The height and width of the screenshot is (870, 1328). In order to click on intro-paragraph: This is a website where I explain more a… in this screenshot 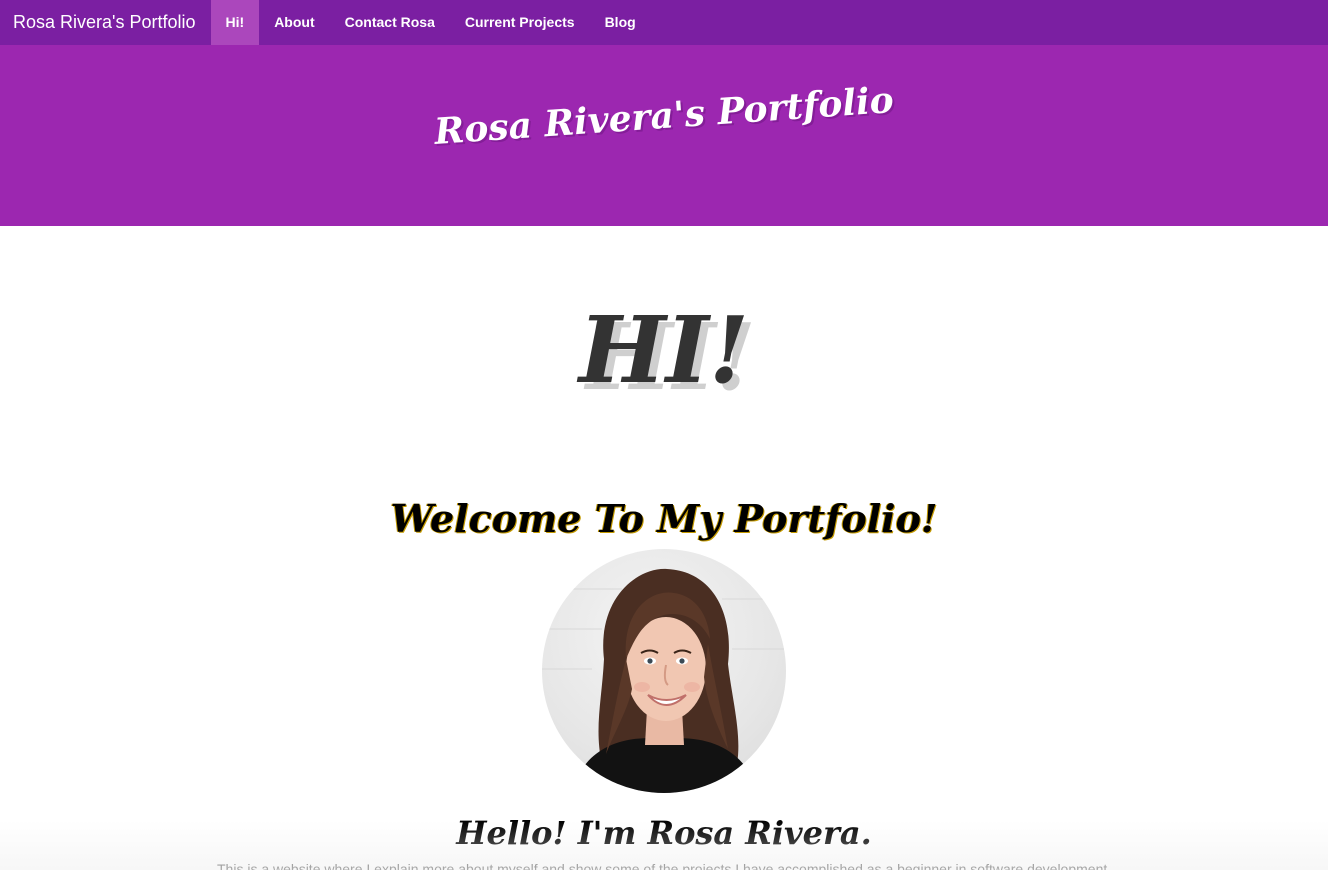, I will do `click(664, 865)`.